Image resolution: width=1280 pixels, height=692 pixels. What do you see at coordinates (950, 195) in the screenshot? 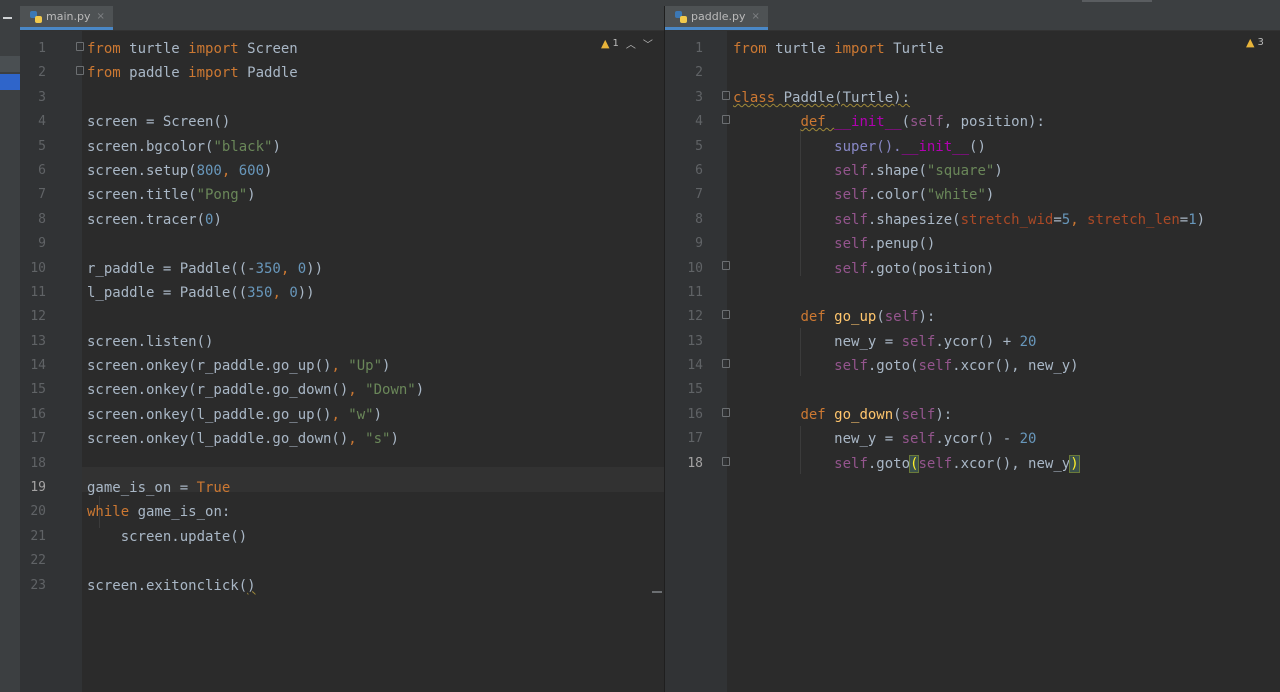
I see `code-line: 7 self.color("white")` at bounding box center [950, 195].